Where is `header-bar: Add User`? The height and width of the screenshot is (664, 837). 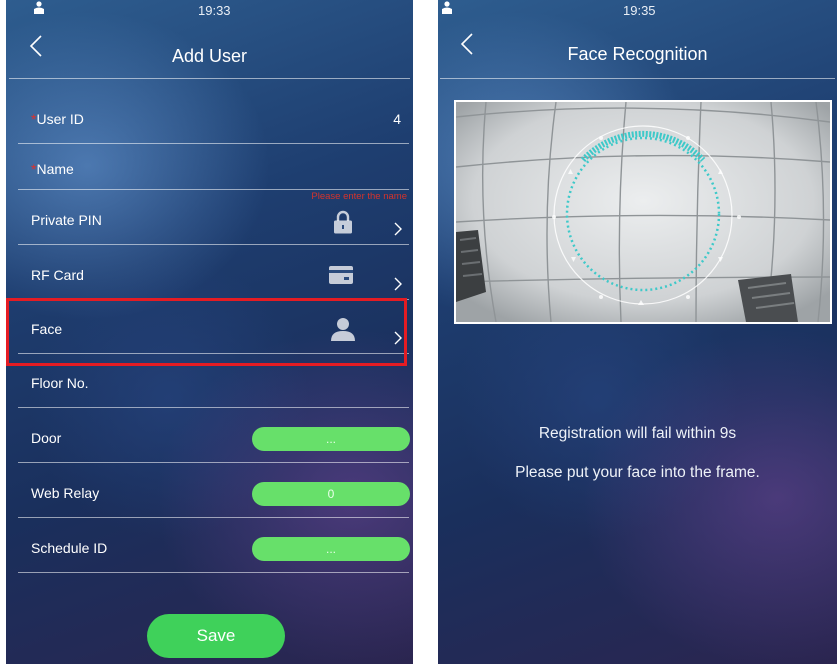 header-bar: Add User is located at coordinates (209, 50).